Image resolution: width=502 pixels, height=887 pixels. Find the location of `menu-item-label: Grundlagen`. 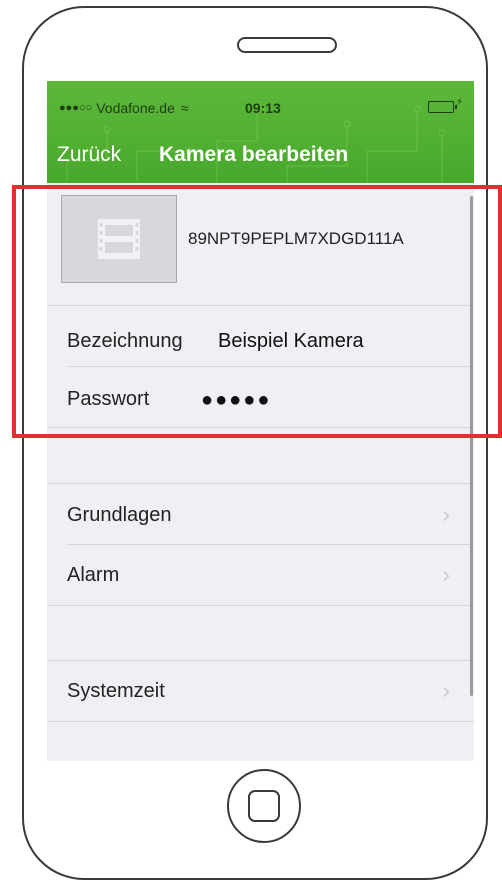

menu-item-label: Grundlagen is located at coordinates (119, 514).